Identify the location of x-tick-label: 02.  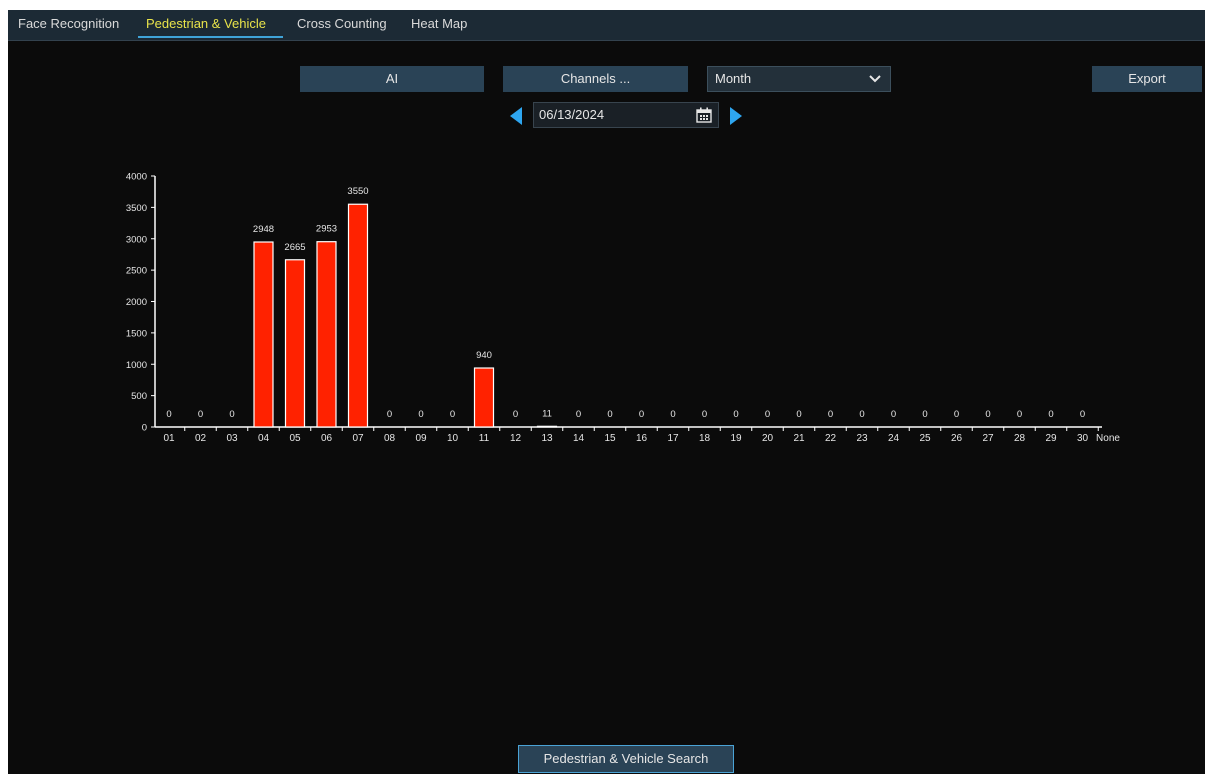
(201, 438).